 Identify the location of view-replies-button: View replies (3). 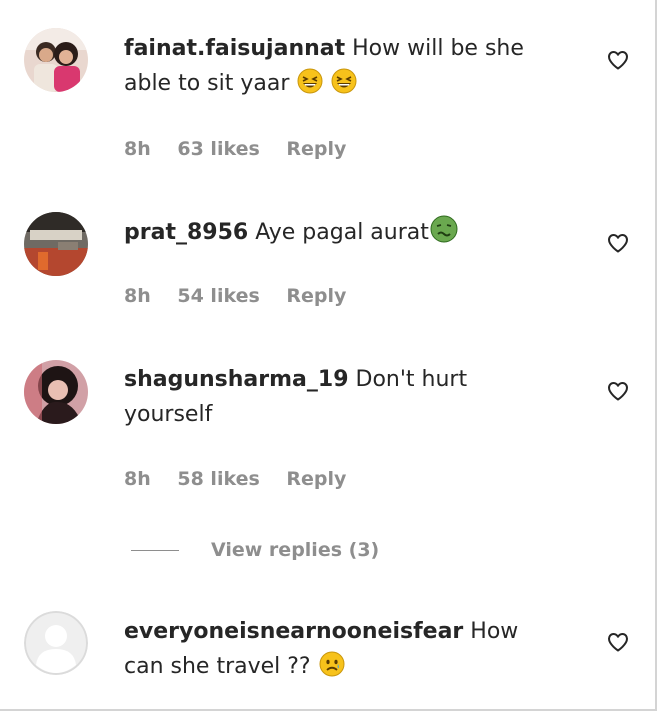
(255, 550).